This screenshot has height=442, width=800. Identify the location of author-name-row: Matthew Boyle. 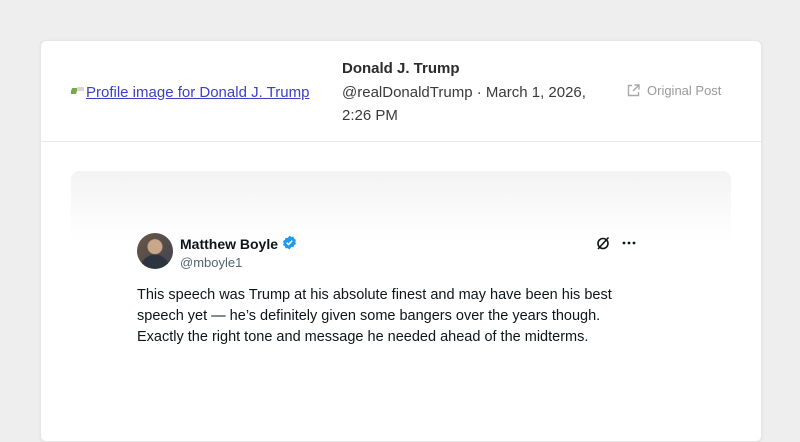
(238, 244).